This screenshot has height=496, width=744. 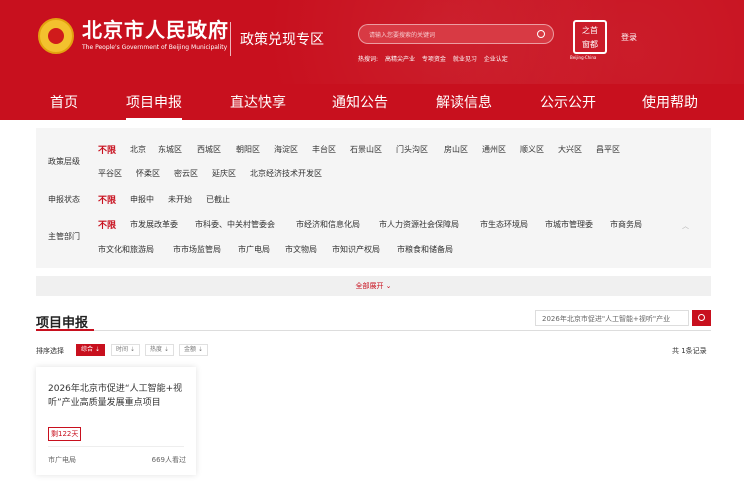 What do you see at coordinates (366, 149) in the screenshot?
I see `level-option: 石景山区` at bounding box center [366, 149].